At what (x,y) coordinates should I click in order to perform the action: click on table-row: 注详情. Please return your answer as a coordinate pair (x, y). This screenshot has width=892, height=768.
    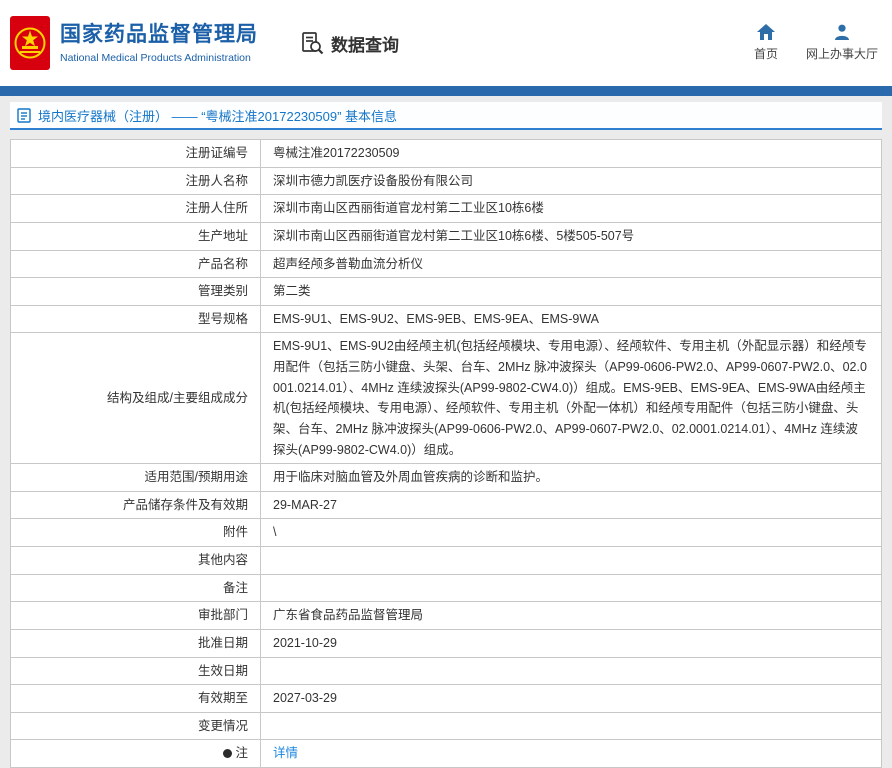
    Looking at the image, I should click on (446, 753).